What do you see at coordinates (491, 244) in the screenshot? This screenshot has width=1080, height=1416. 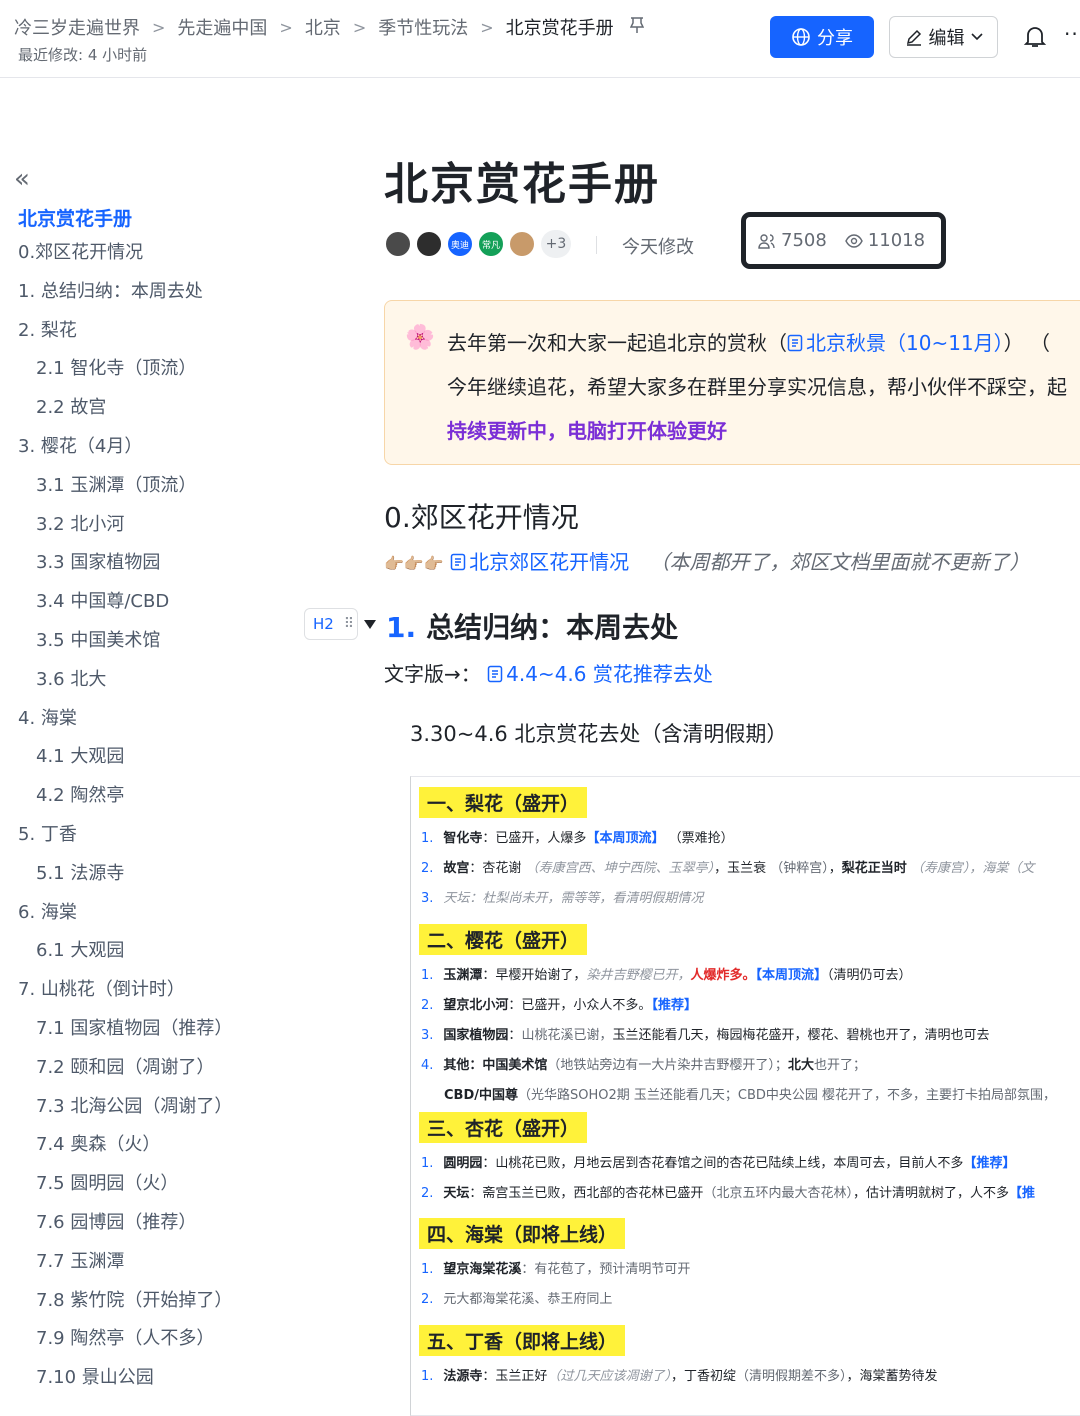 I see `avatar: 常凡` at bounding box center [491, 244].